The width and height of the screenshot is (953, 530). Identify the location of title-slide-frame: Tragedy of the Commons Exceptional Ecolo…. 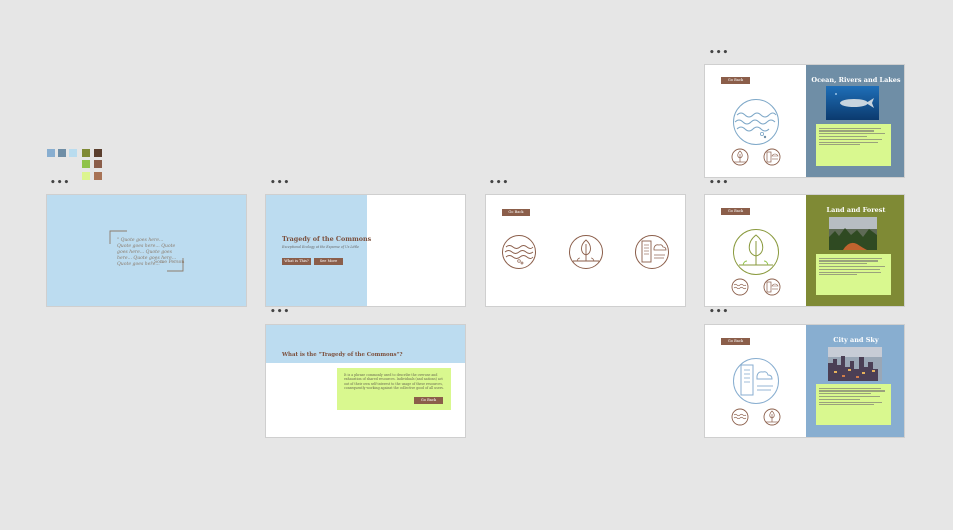
(365, 250).